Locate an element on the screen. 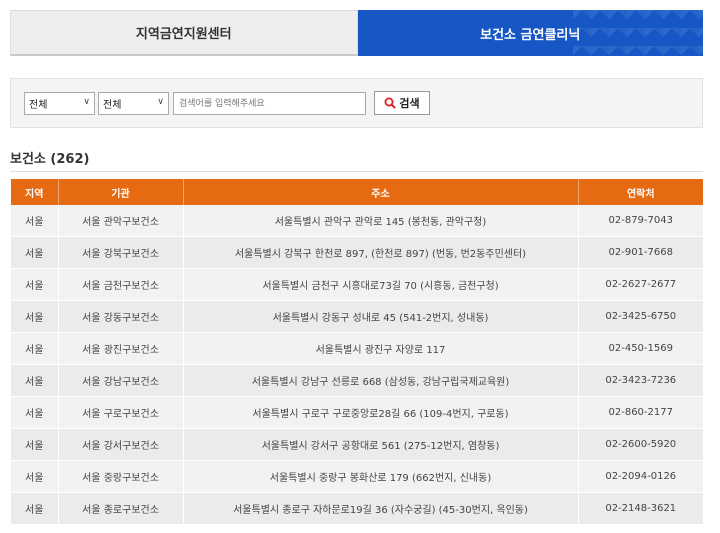 This screenshot has height=533, width=720. cell-org: 서울 강서구보건소 is located at coordinates (120, 444).